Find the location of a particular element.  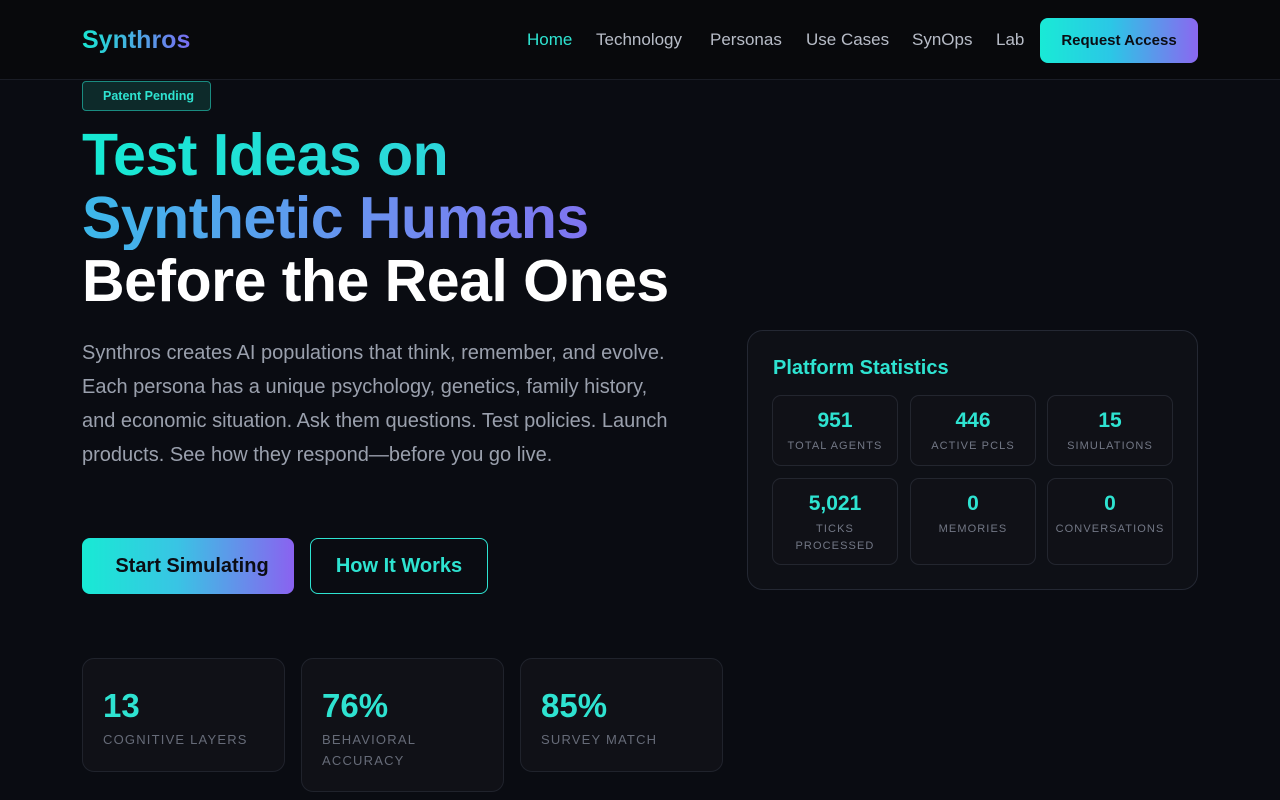

platform-statistics-title: Platform Statistics is located at coordinates (861, 368).